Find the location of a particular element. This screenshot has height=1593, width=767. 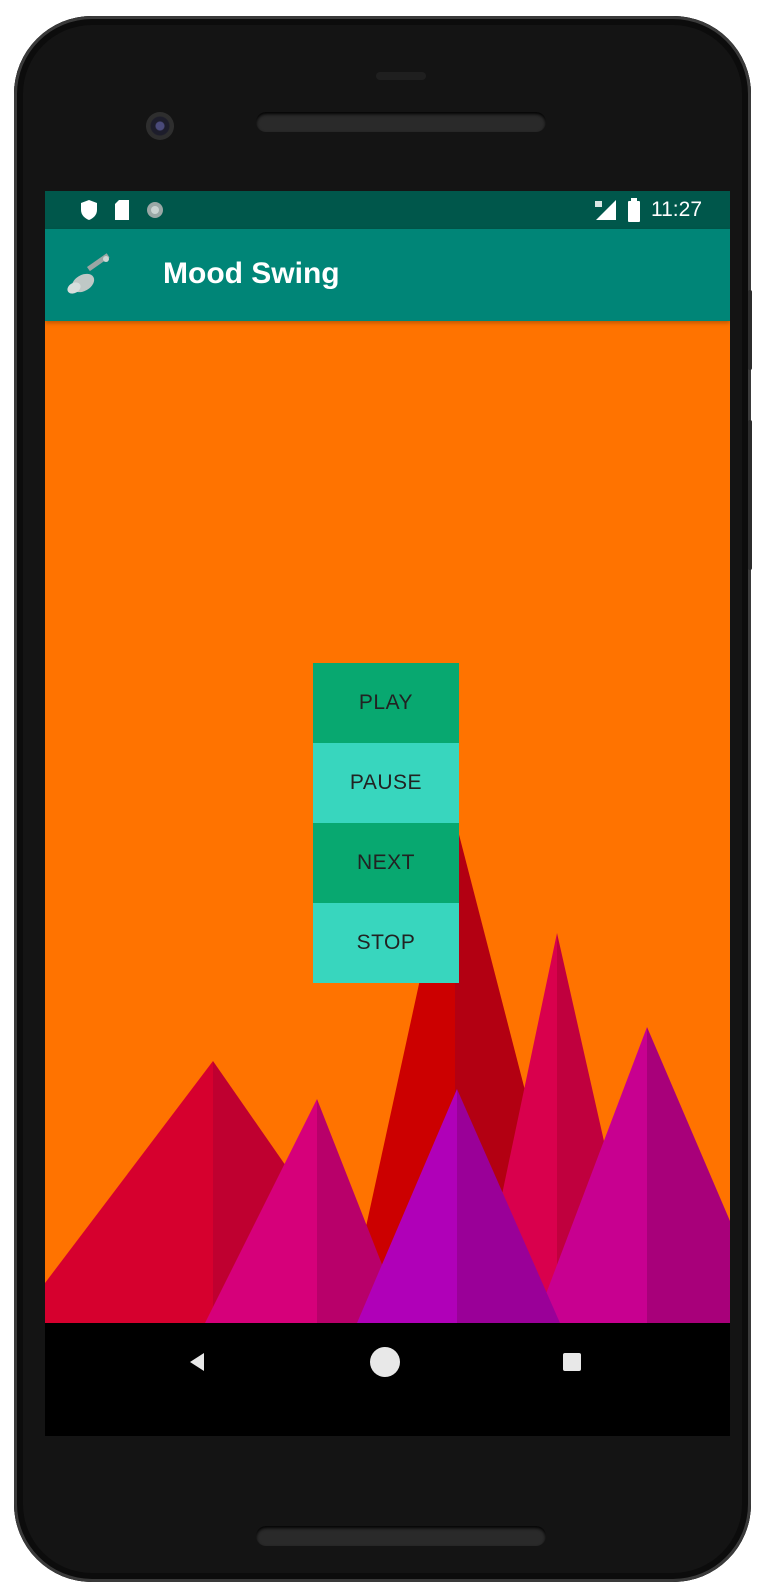

circle-icon is located at coordinates (155, 210).